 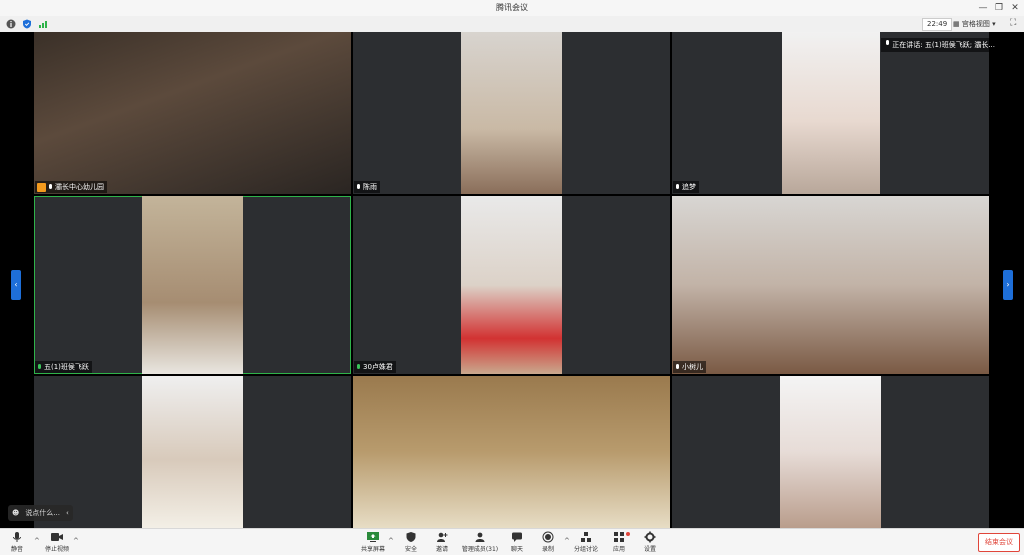 What do you see at coordinates (76, 541) in the screenshot?
I see `video-options-chevron-icon: ^` at bounding box center [76, 541].